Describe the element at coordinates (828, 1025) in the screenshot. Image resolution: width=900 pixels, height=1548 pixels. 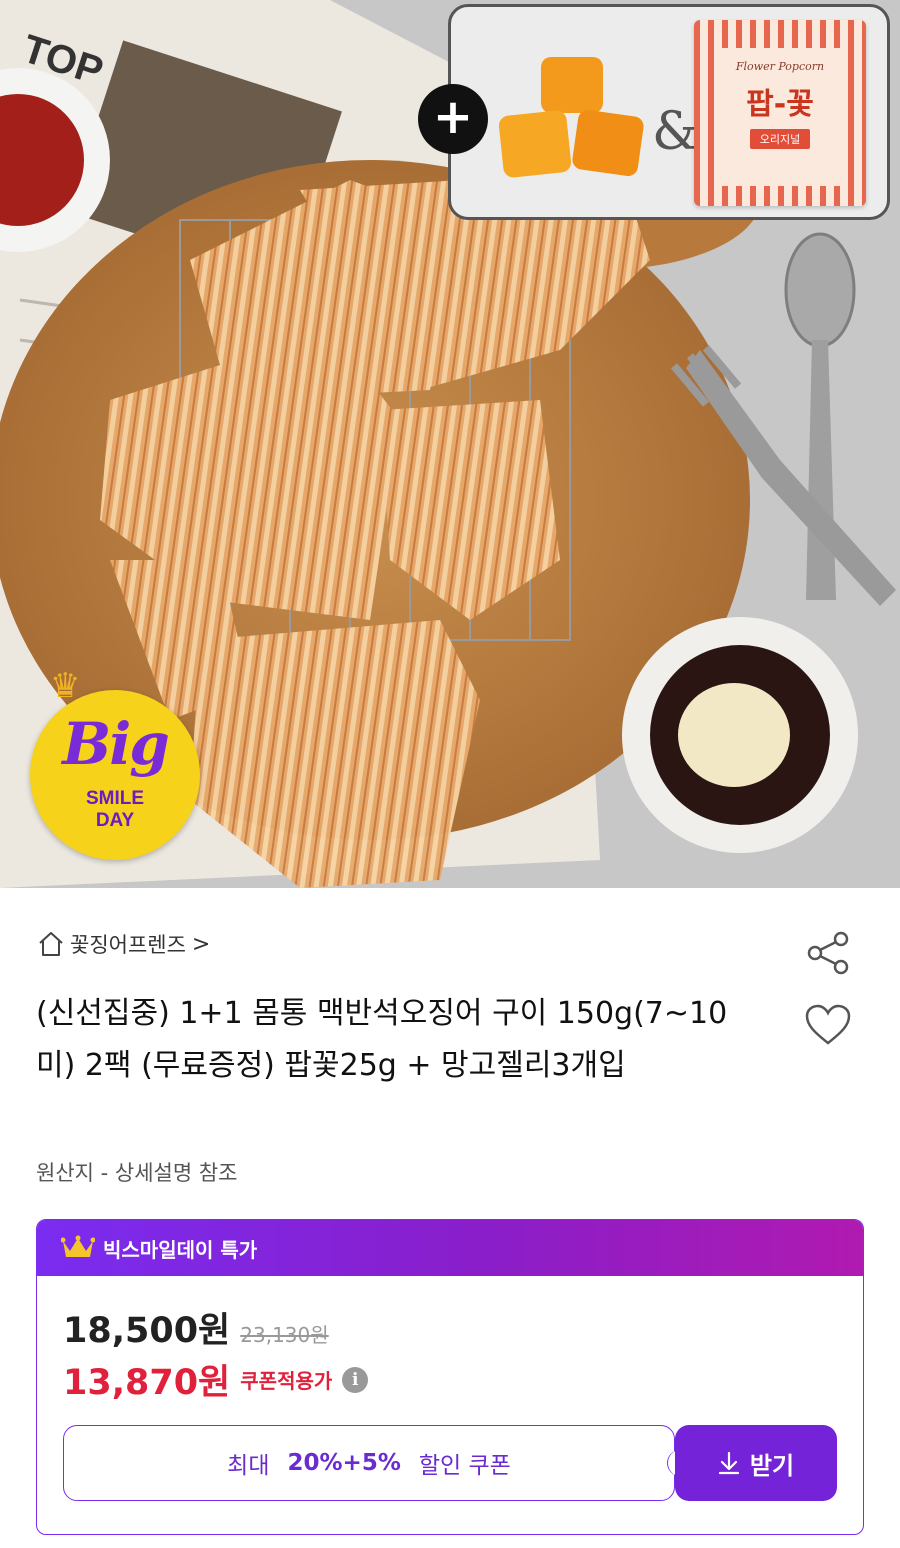
I see `heart-icon` at that location.